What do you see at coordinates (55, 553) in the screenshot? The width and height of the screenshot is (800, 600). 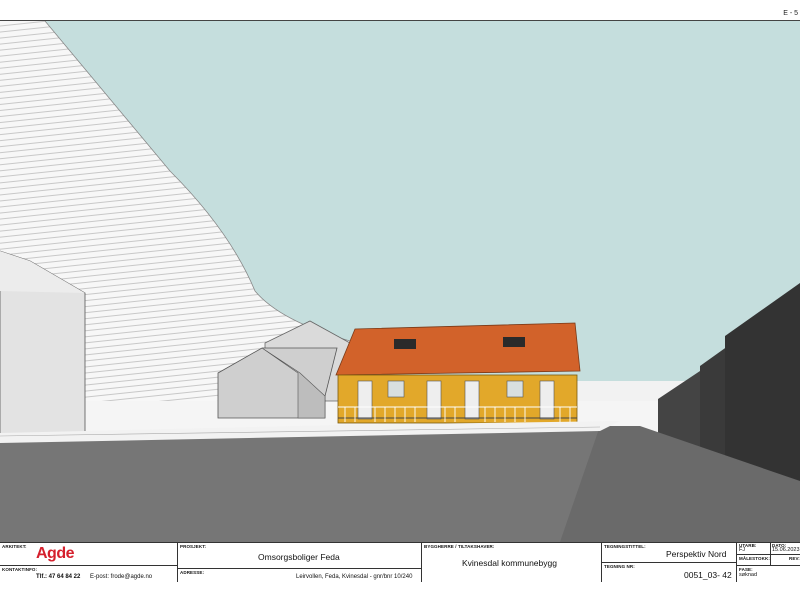 I see `agde-logo: Agde` at bounding box center [55, 553].